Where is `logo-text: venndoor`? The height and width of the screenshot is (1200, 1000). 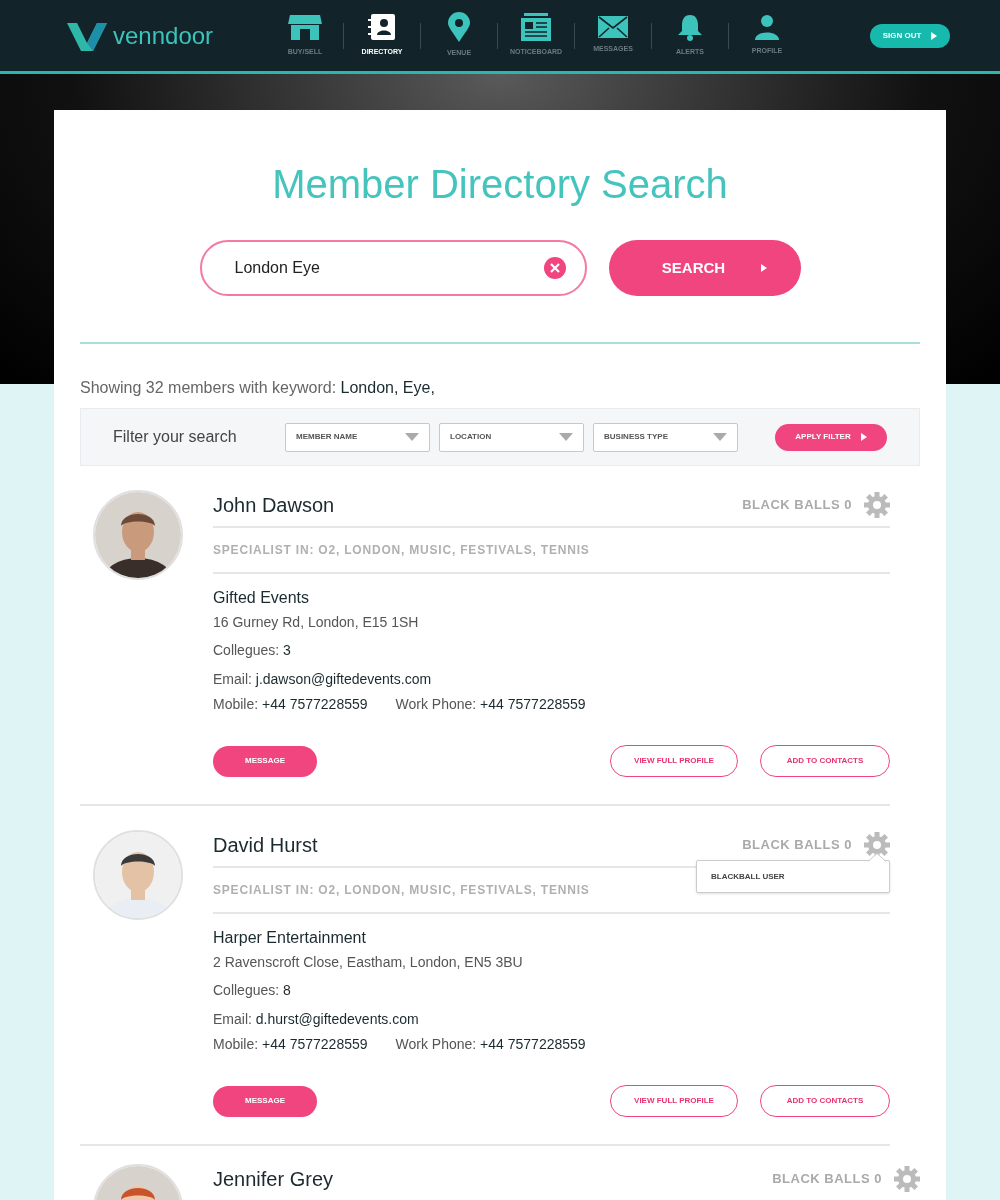
logo-text: venndoor is located at coordinates (163, 35).